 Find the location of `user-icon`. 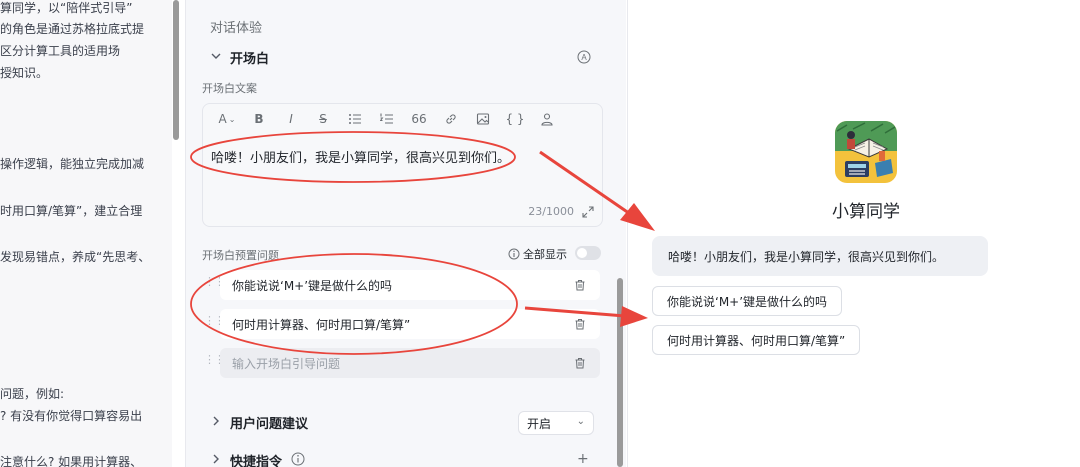

user-icon is located at coordinates (547, 119).